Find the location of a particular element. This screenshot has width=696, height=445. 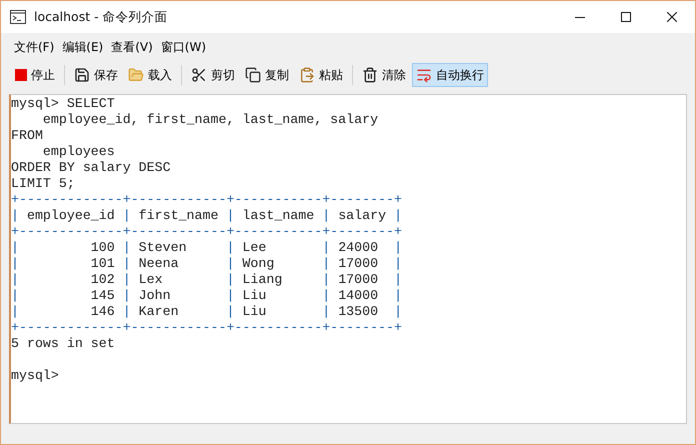

toolbar-button: 清除 is located at coordinates (384, 75).